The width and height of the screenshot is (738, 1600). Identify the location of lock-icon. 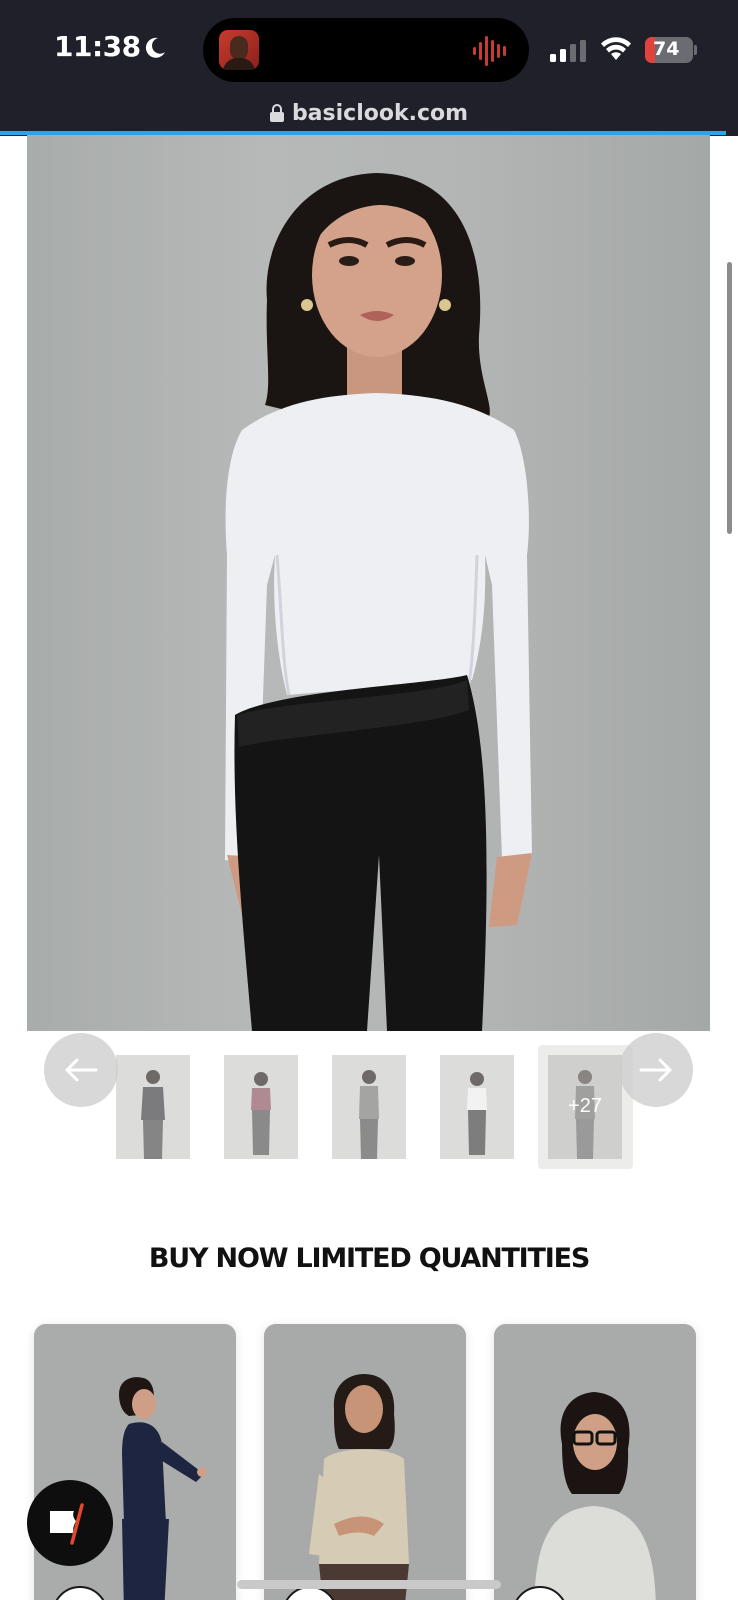
(276, 113).